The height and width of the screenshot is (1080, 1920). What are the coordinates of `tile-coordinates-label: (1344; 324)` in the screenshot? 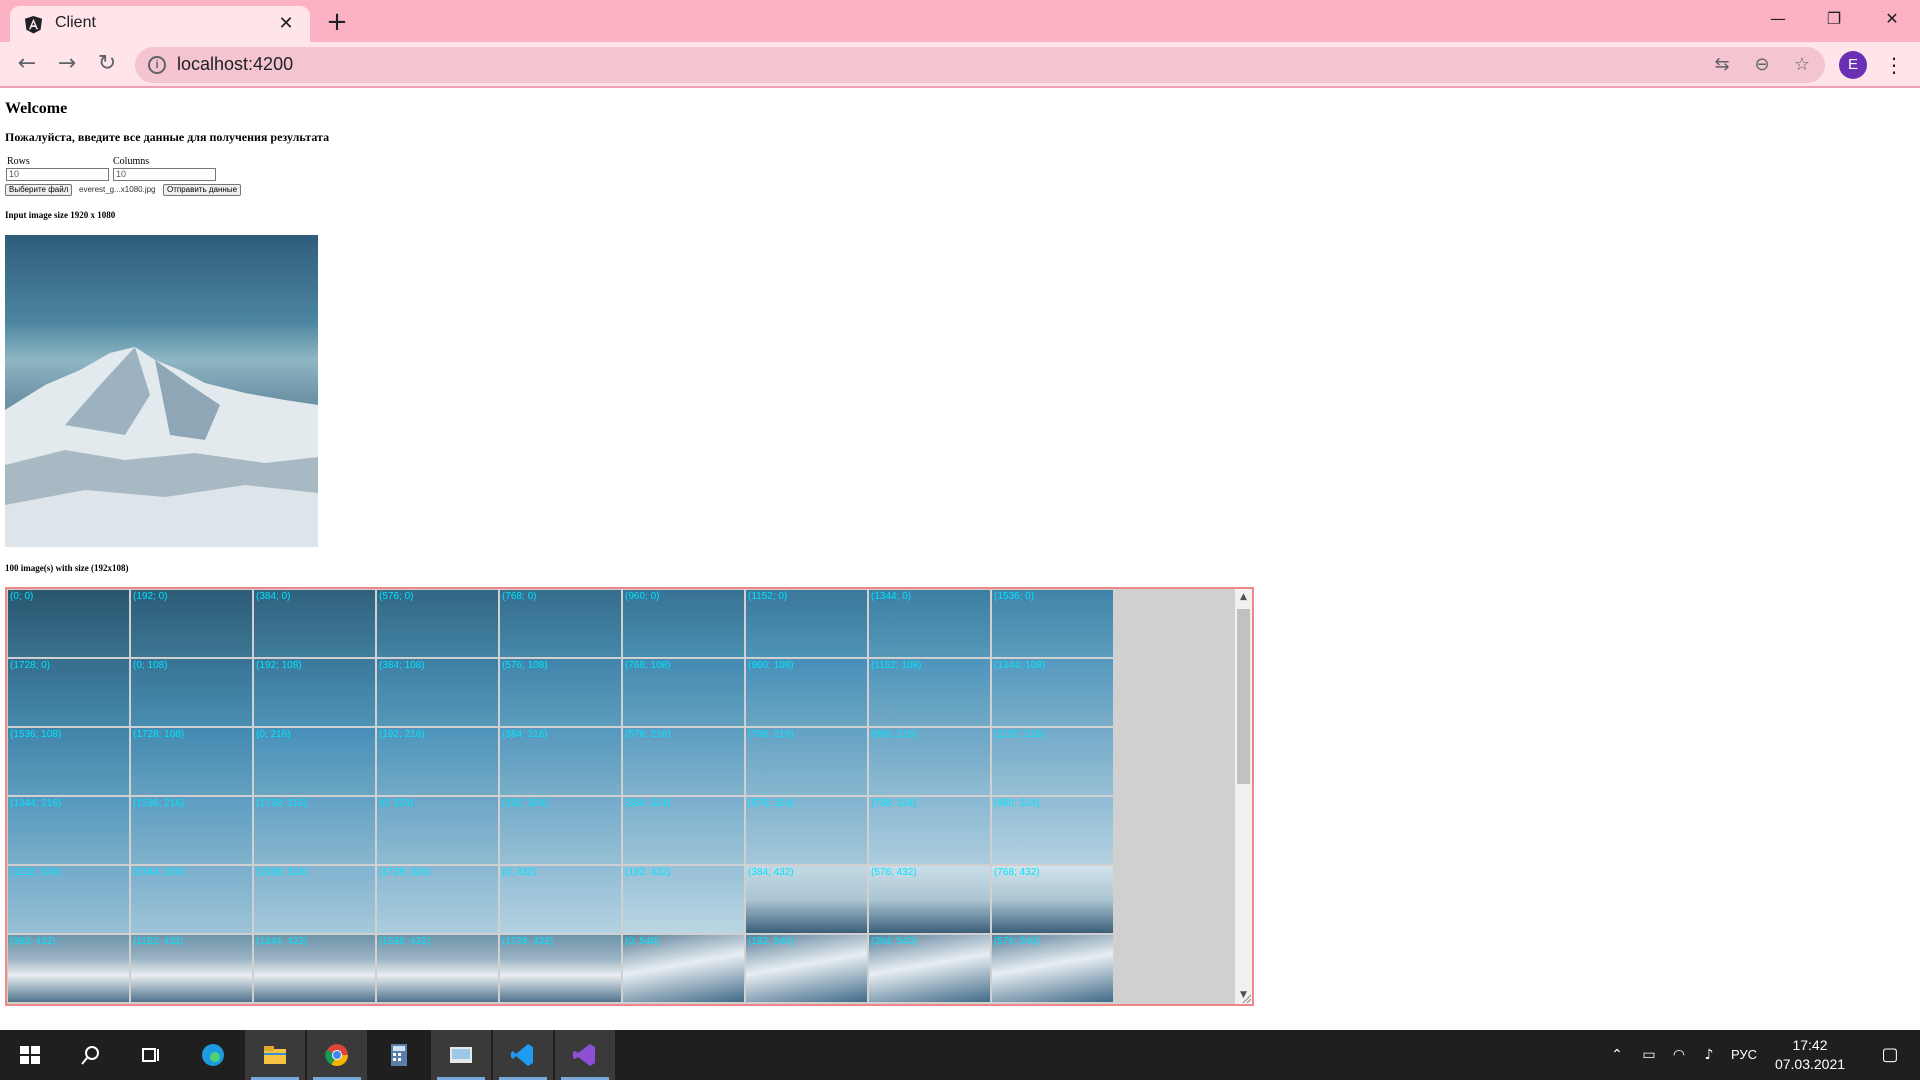 It's located at (159, 872).